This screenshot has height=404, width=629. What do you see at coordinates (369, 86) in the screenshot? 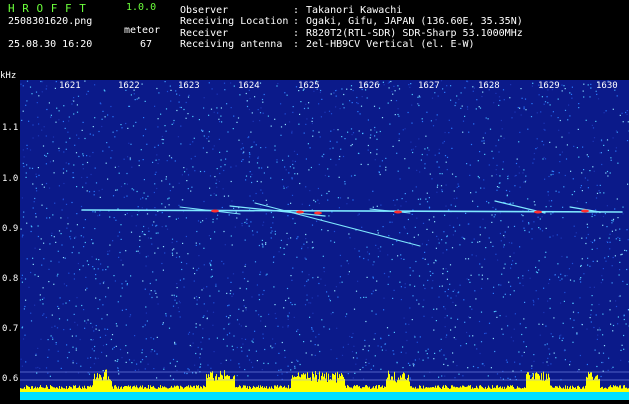
I see `x-tick-label: 1626` at bounding box center [369, 86].